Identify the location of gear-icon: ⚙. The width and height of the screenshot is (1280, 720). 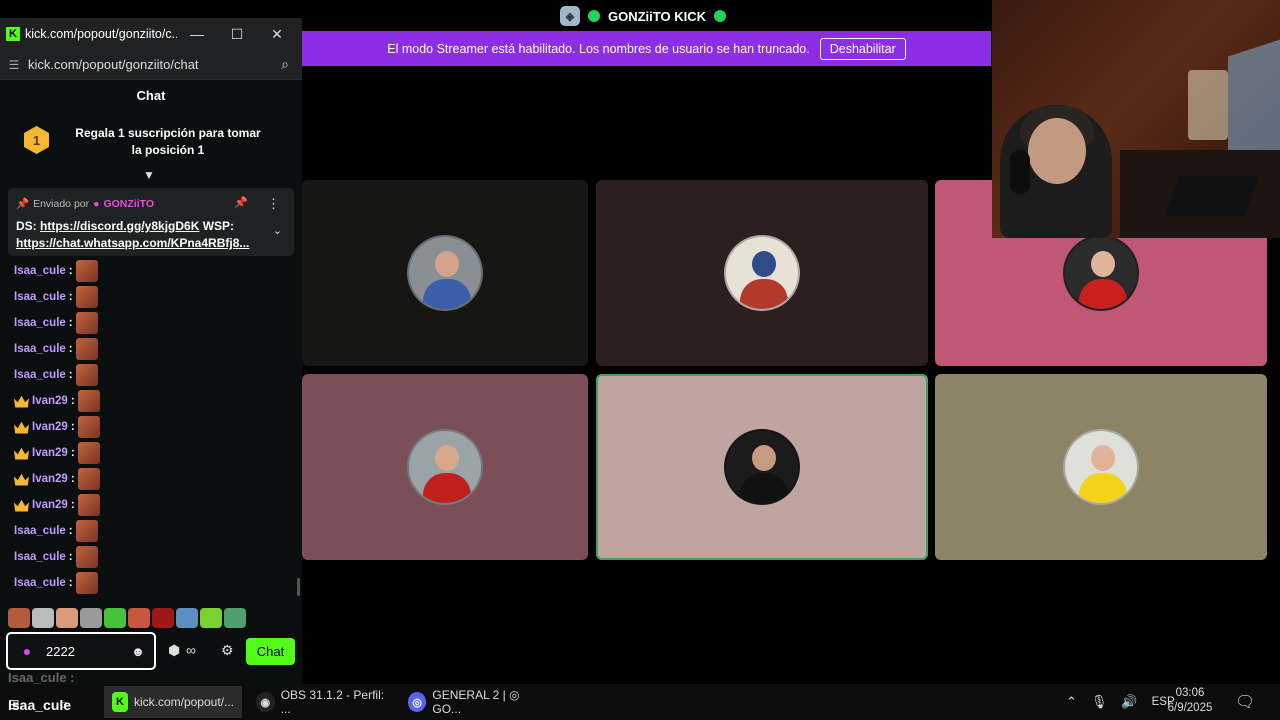
(227, 650).